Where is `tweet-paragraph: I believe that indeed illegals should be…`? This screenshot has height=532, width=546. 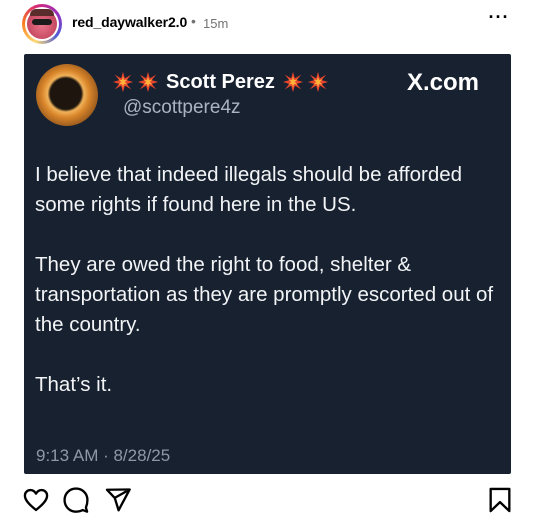 tweet-paragraph: I believe that indeed illegals should be… is located at coordinates (249, 189).